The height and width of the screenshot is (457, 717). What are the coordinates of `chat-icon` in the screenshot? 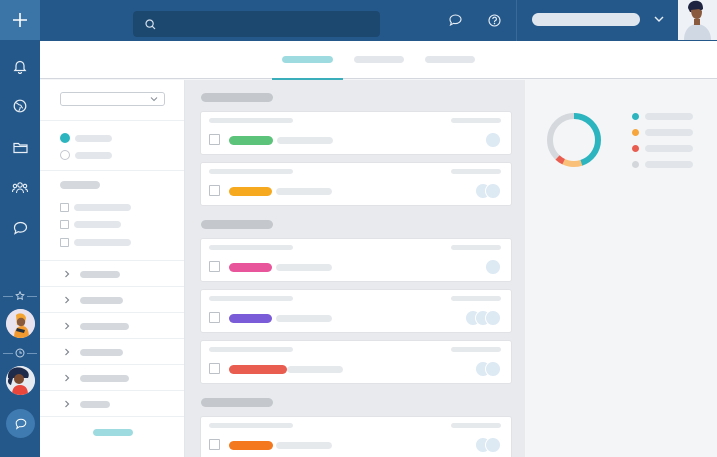 It's located at (20, 228).